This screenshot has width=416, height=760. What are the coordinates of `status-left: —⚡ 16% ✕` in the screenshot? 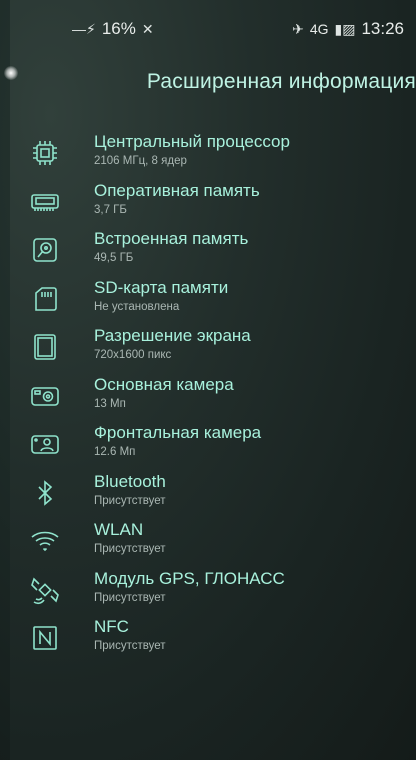 It's located at (113, 29).